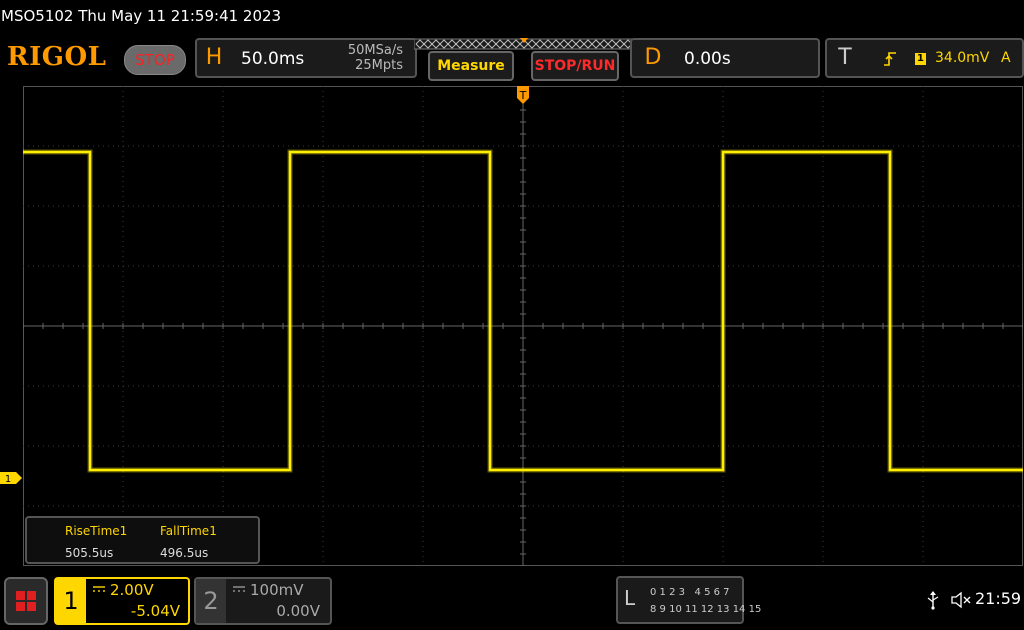  Describe the element at coordinates (211, 601) in the screenshot. I see `channel2-number: 2` at that location.